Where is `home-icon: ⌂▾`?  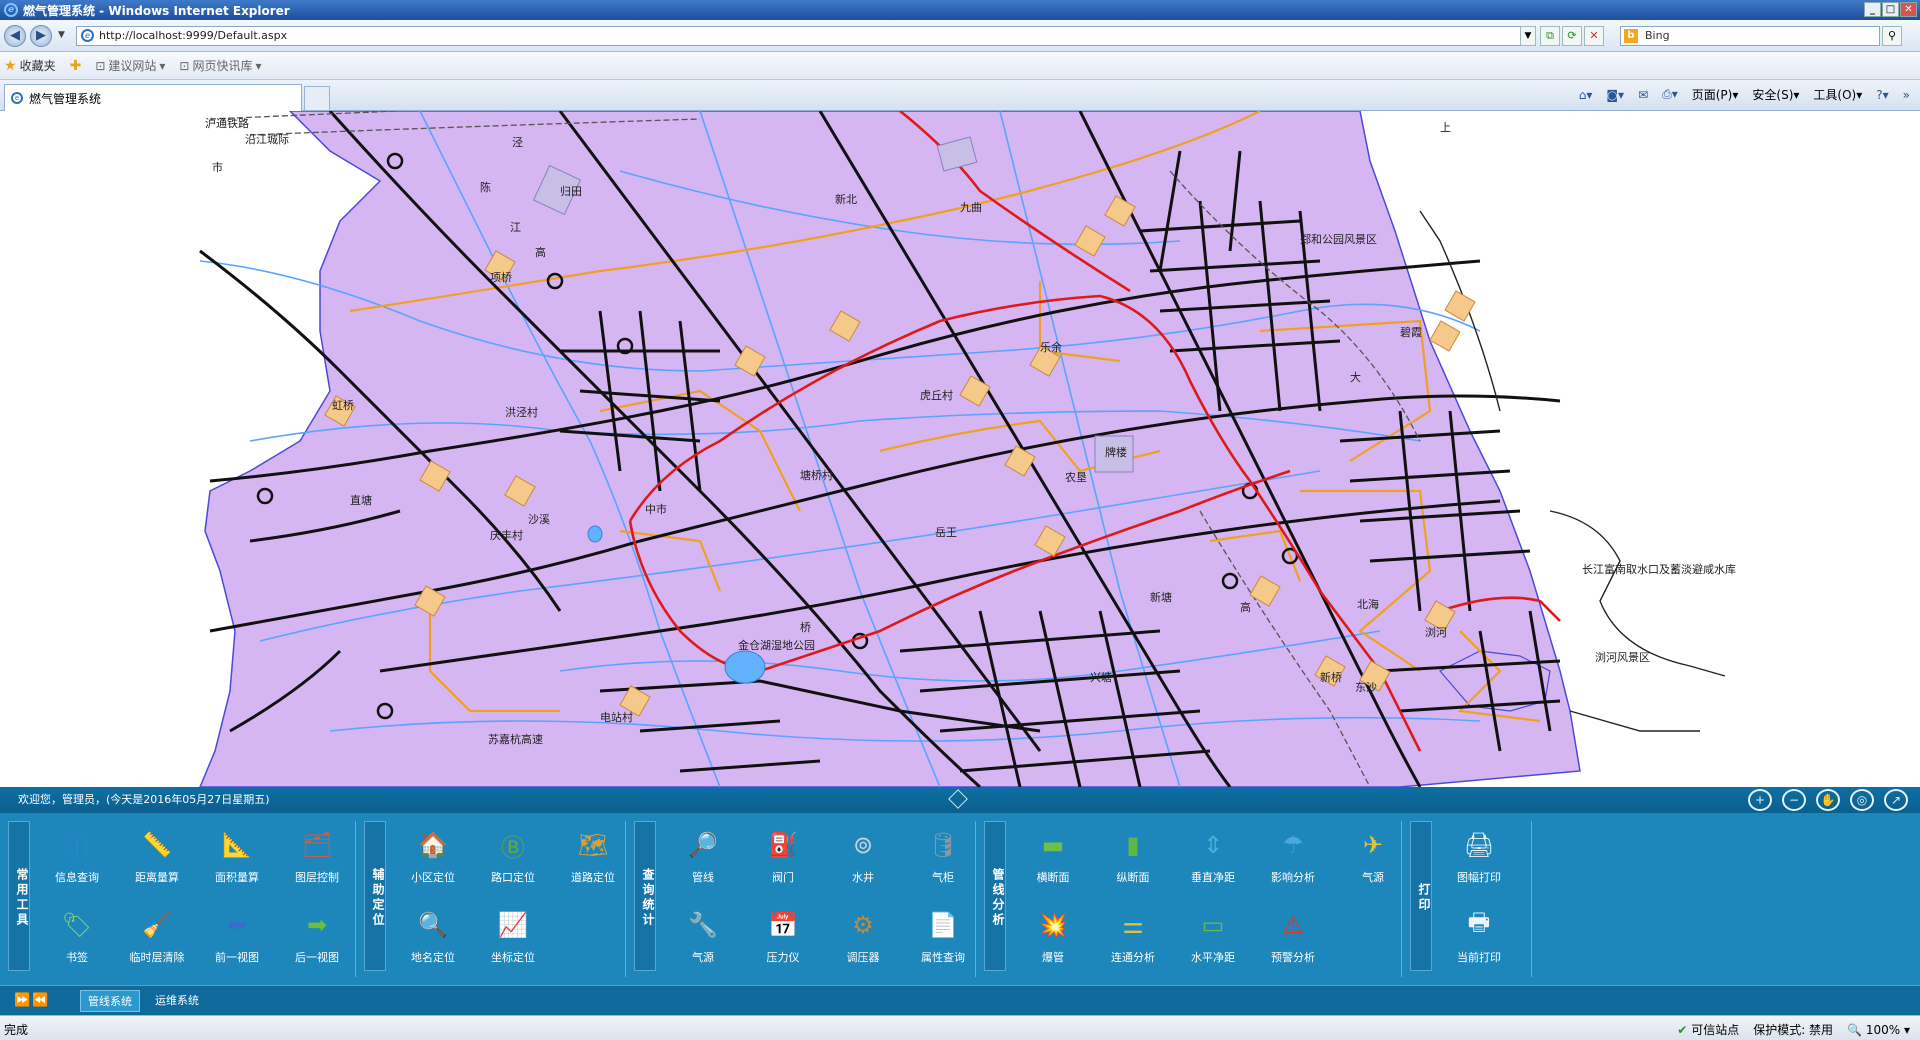 home-icon: ⌂▾ is located at coordinates (1586, 95).